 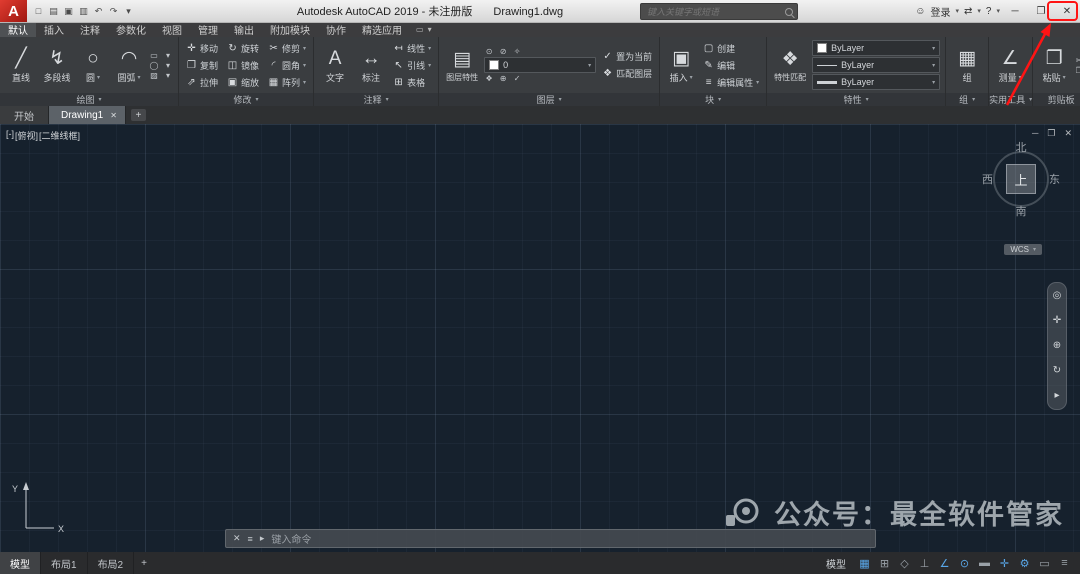 I want to click on model-space-toggle: 模型, so click(x=836, y=563).